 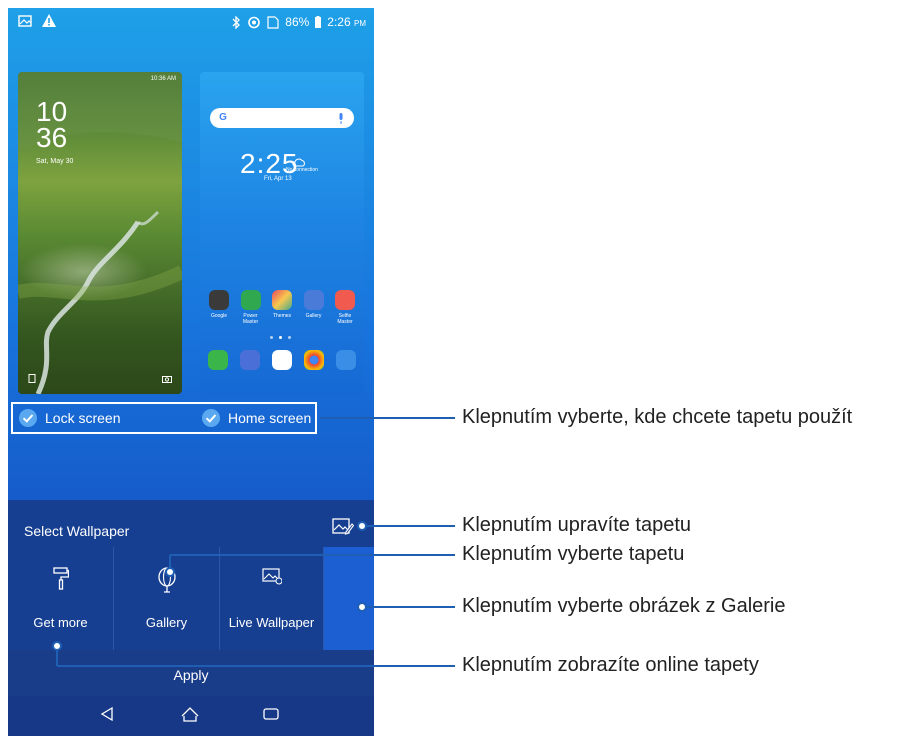 What do you see at coordinates (573, 554) in the screenshot?
I see `callout-select: Klepnutím vyberte tapetu` at bounding box center [573, 554].